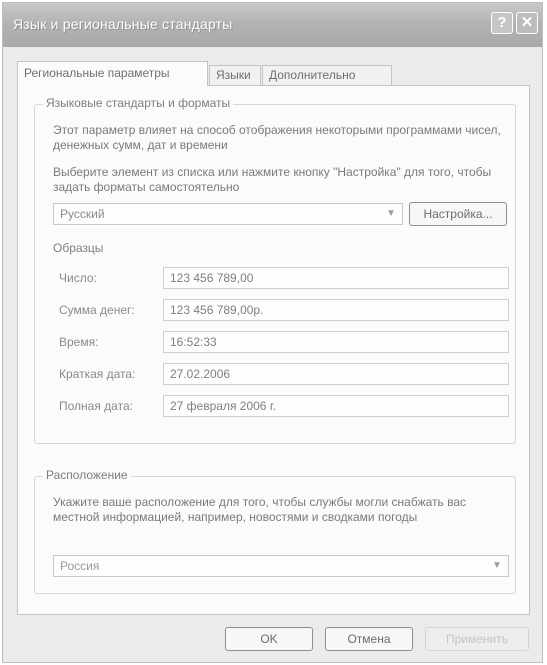 The height and width of the screenshot is (665, 547). I want to click on location-legend: Расположение, so click(87, 475).